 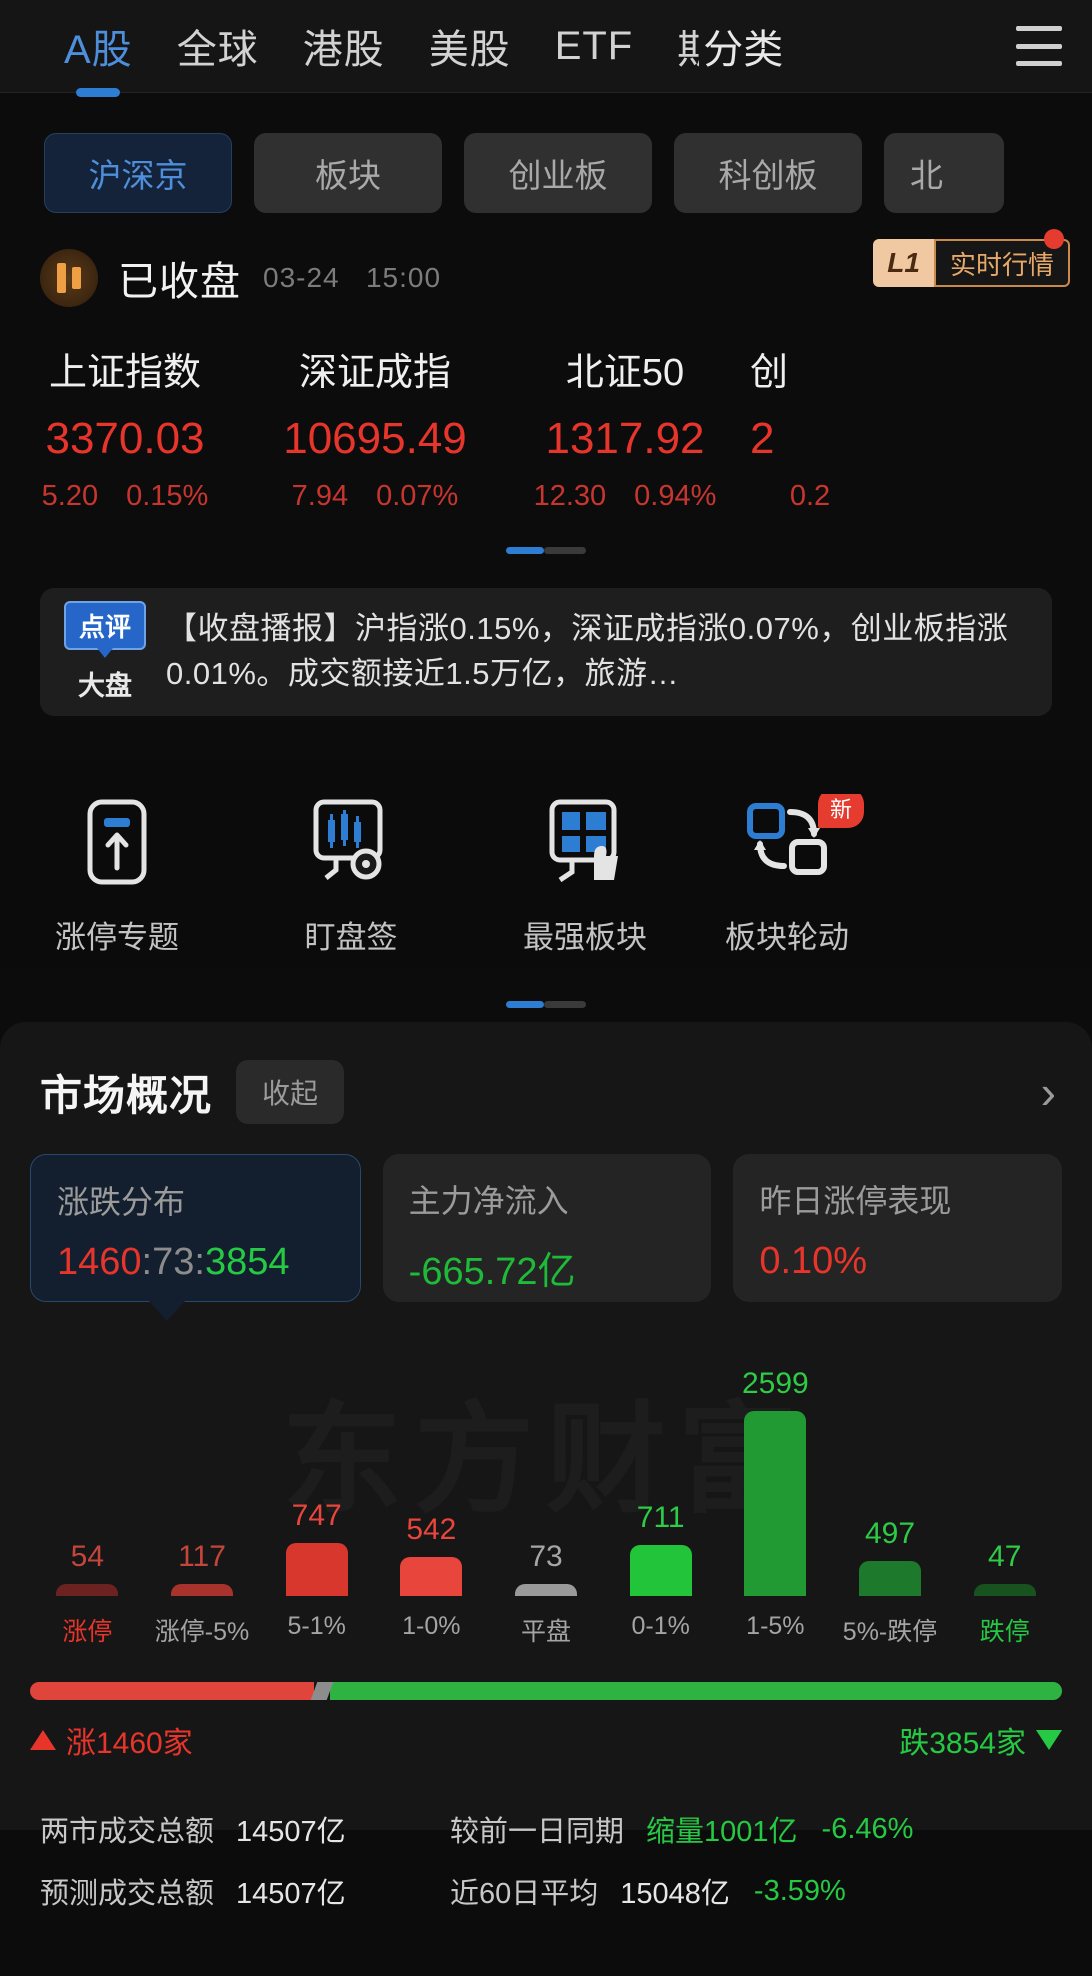 I want to click on section-header: 市场概况 收起 ›, so click(x=546, y=1088).